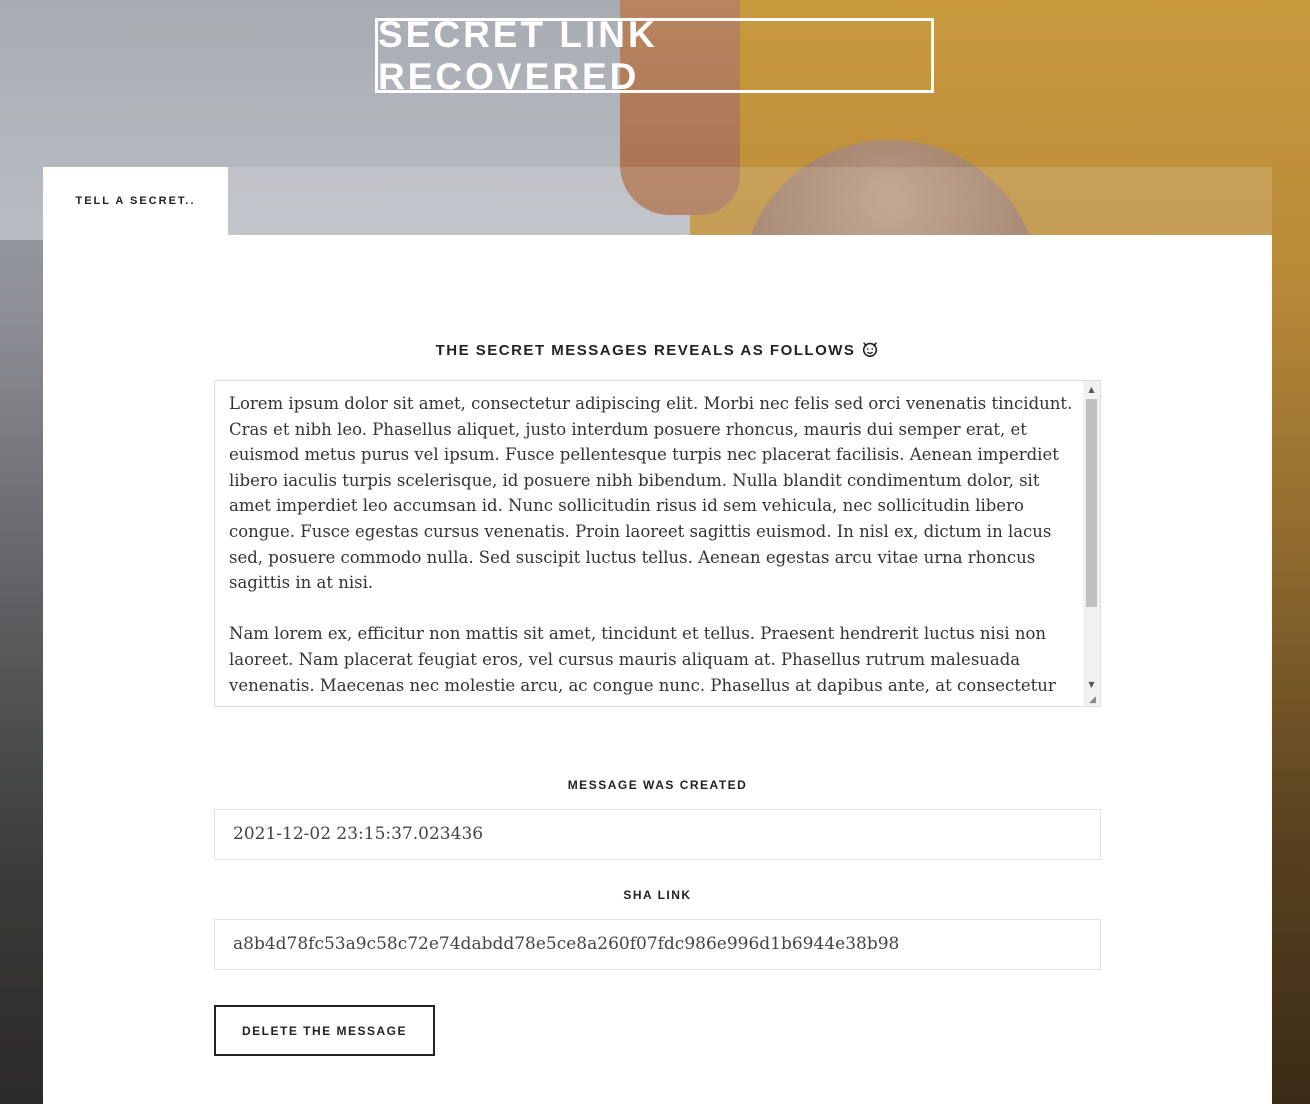 The height and width of the screenshot is (1104, 1310). What do you see at coordinates (1091, 390) in the screenshot?
I see `scroll-up-arrow-icon: ▲` at bounding box center [1091, 390].